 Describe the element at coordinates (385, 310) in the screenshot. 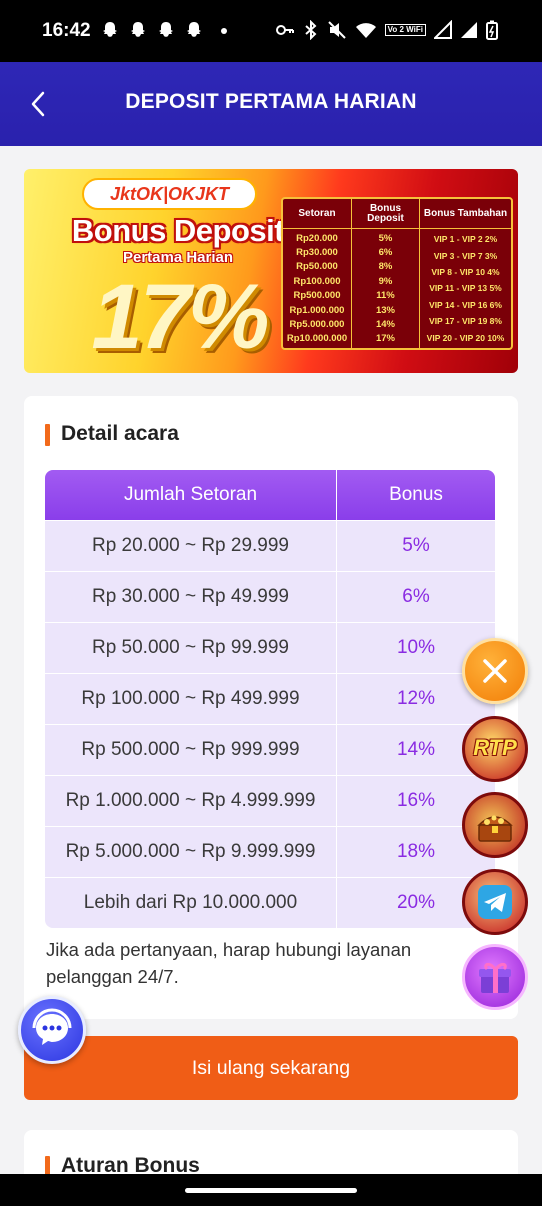

I see `banner-bonus-deposit-value: 13%` at that location.